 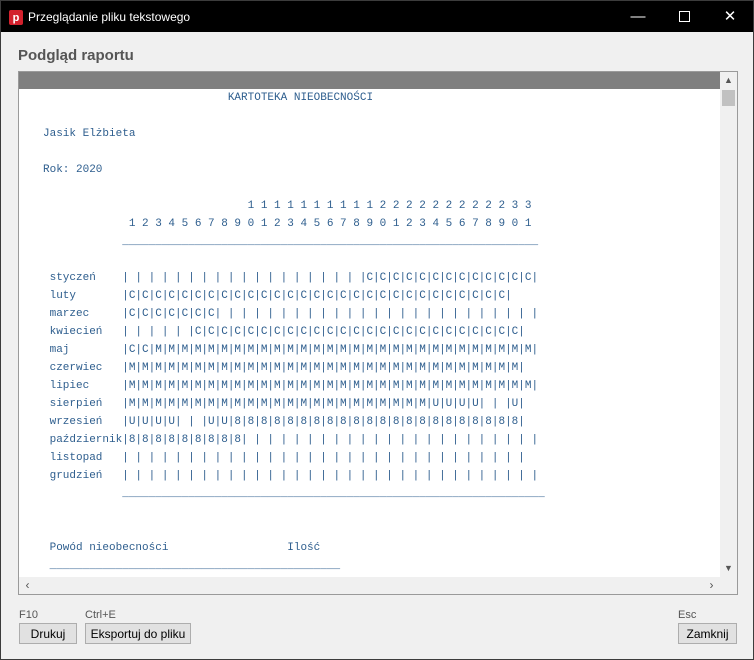 I want to click on close-button: Zamknij, so click(x=707, y=633).